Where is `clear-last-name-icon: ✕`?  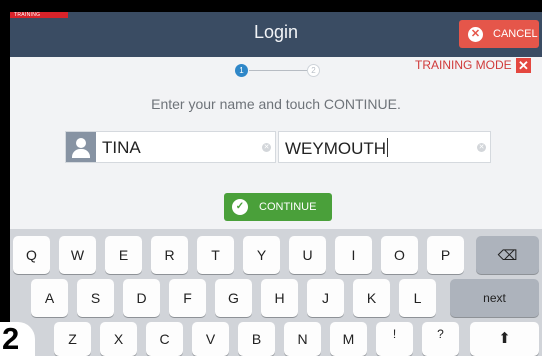
clear-last-name-icon: ✕ is located at coordinates (481, 147).